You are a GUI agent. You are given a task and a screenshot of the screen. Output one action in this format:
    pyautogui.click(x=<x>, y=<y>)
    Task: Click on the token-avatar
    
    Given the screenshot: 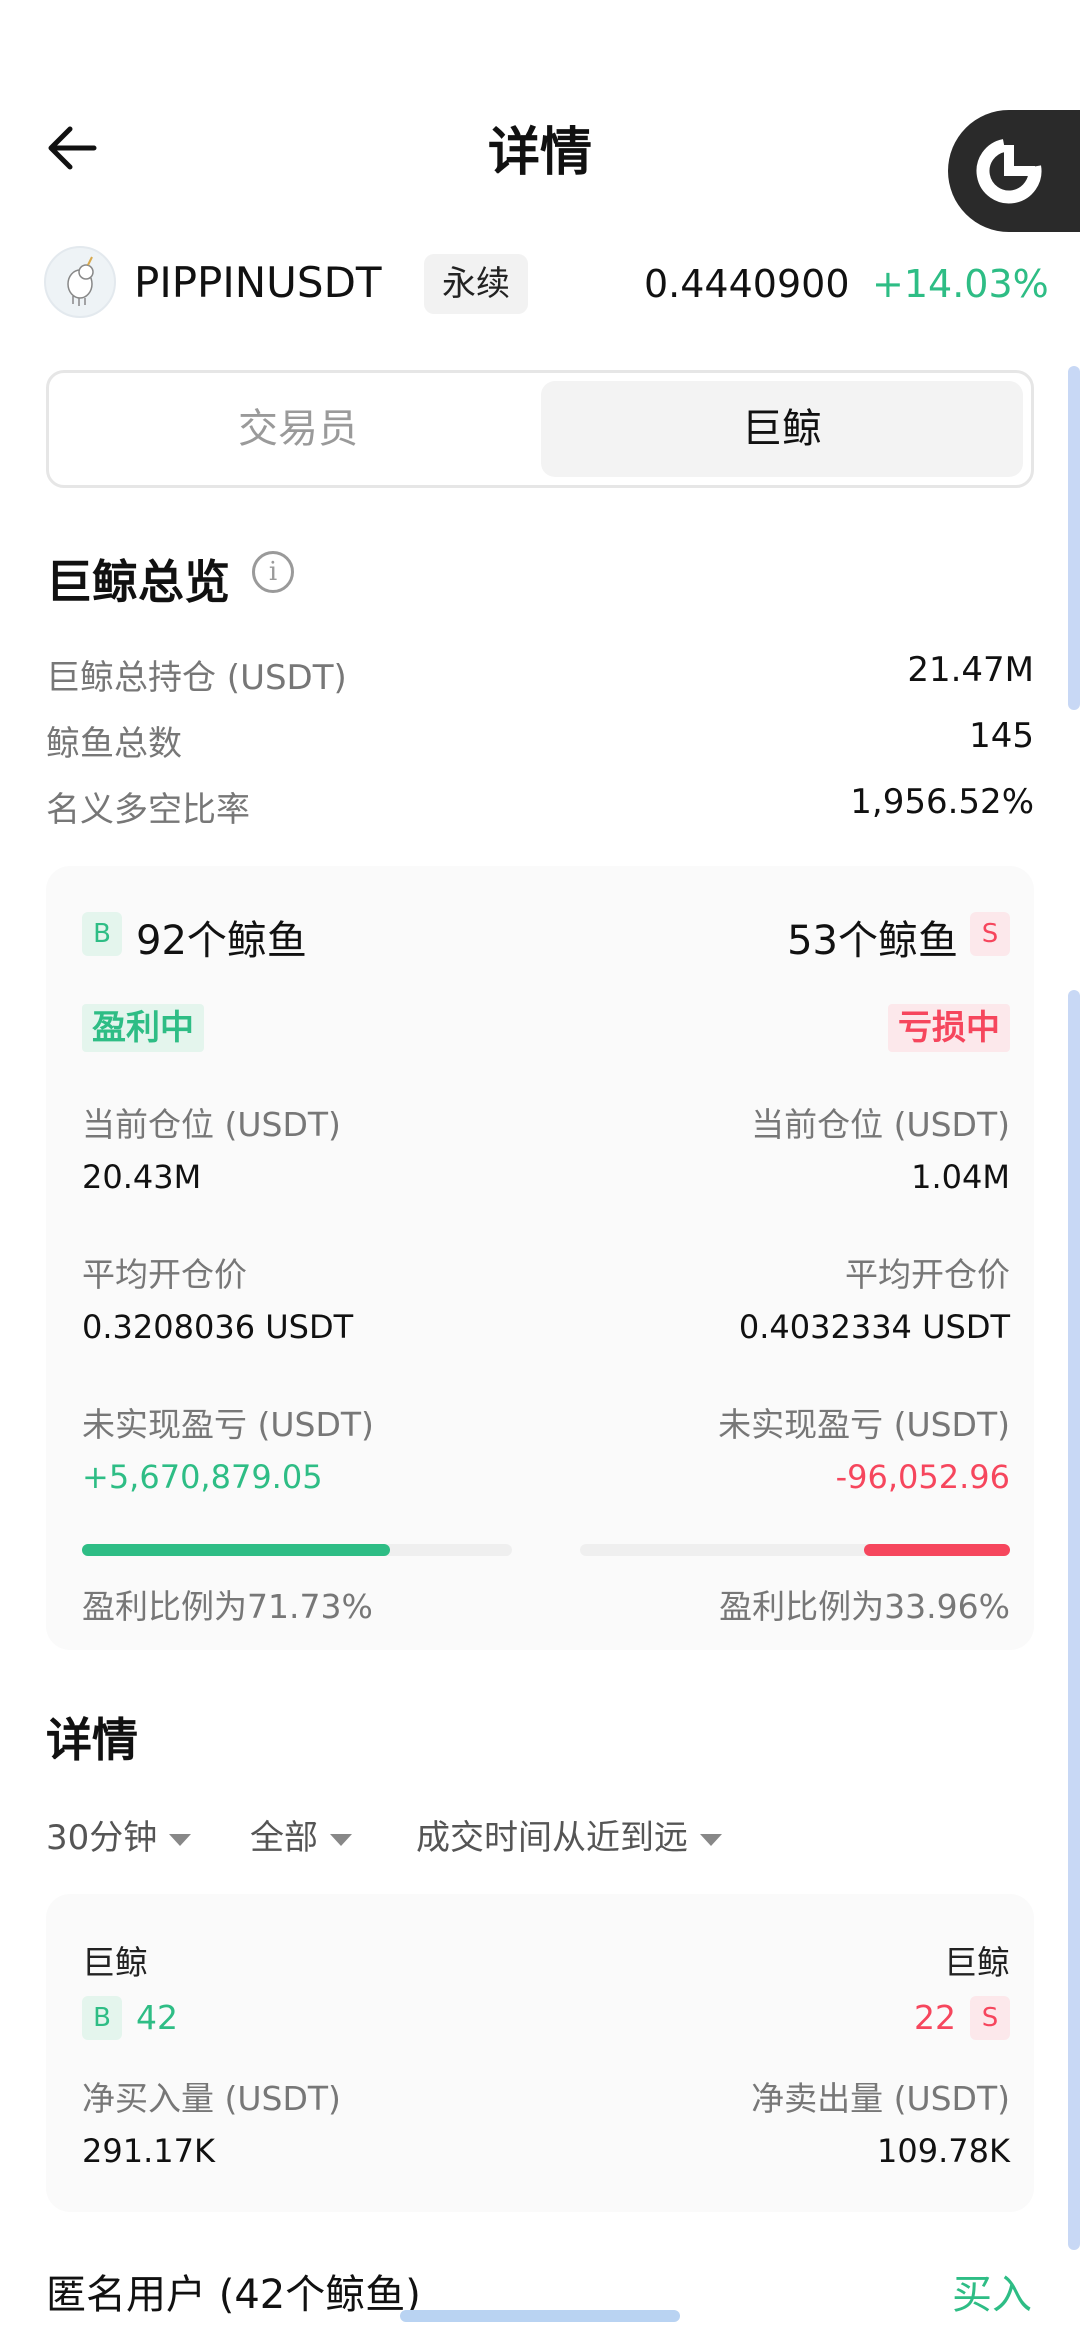 What is the action you would take?
    pyautogui.click(x=80, y=282)
    